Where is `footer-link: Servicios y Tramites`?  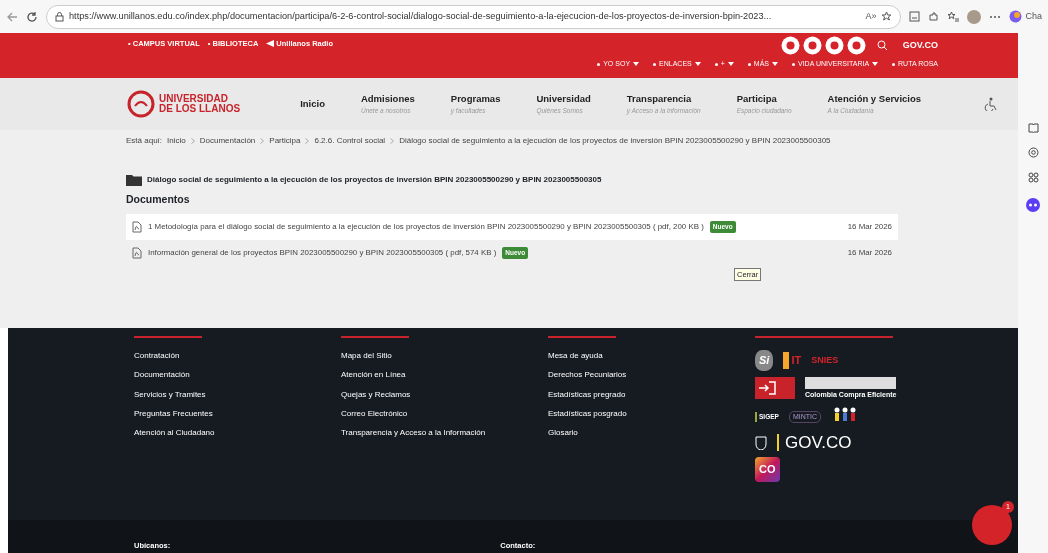
footer-link: Servicios y Tramites is located at coordinates (237, 398).